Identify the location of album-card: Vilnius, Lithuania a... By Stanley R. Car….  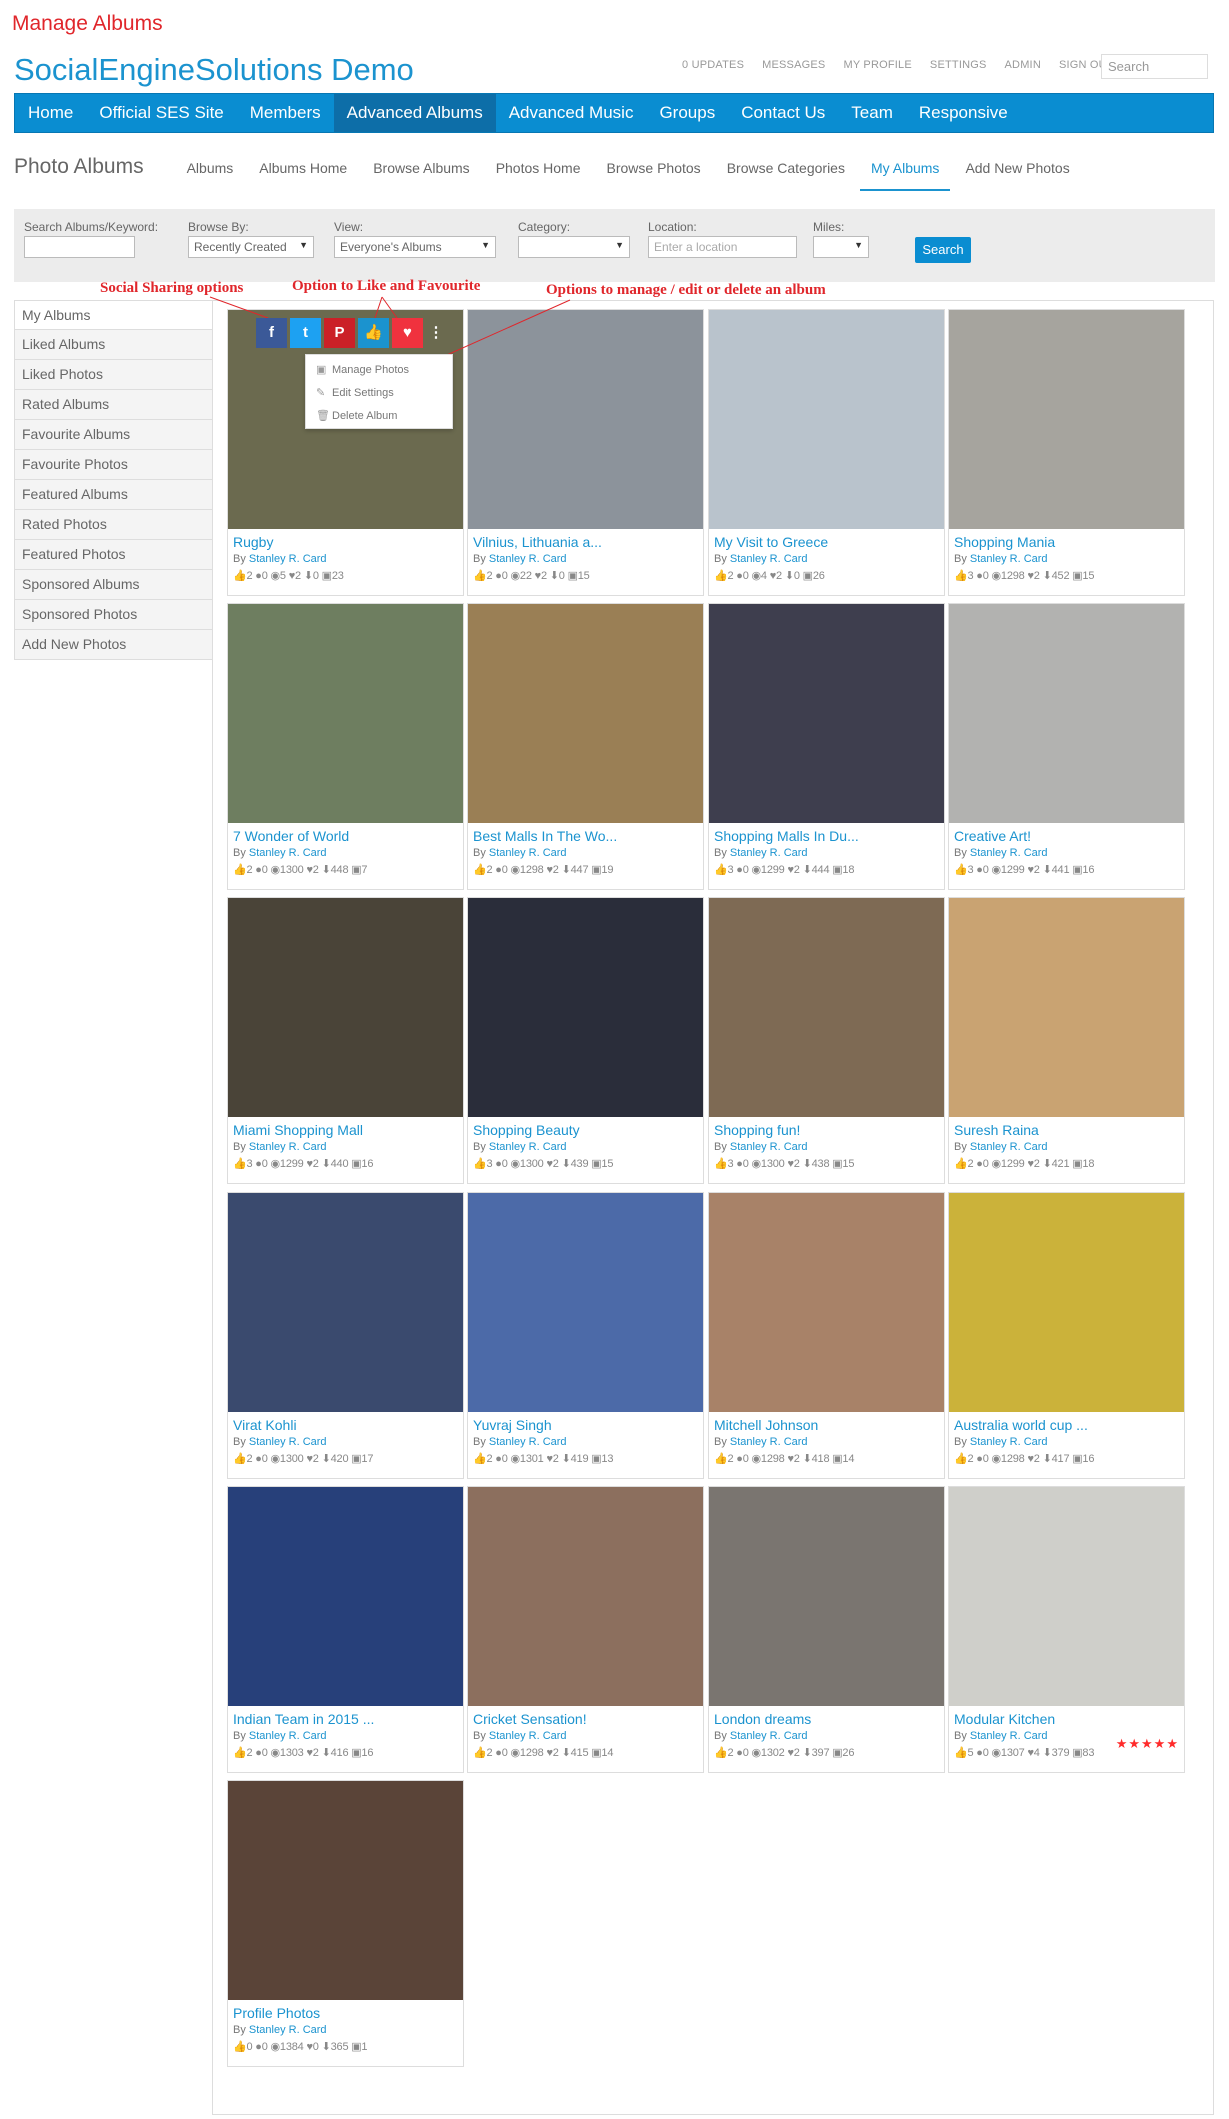
(585, 452).